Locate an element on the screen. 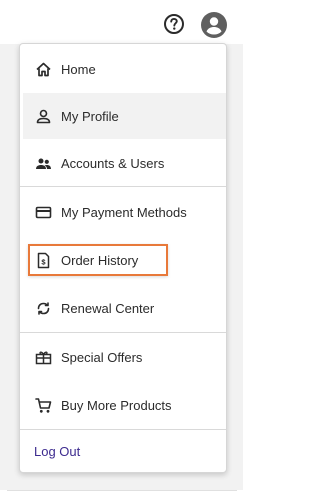 The height and width of the screenshot is (501, 320). page-background-bottom is located at coordinates (121, 495).